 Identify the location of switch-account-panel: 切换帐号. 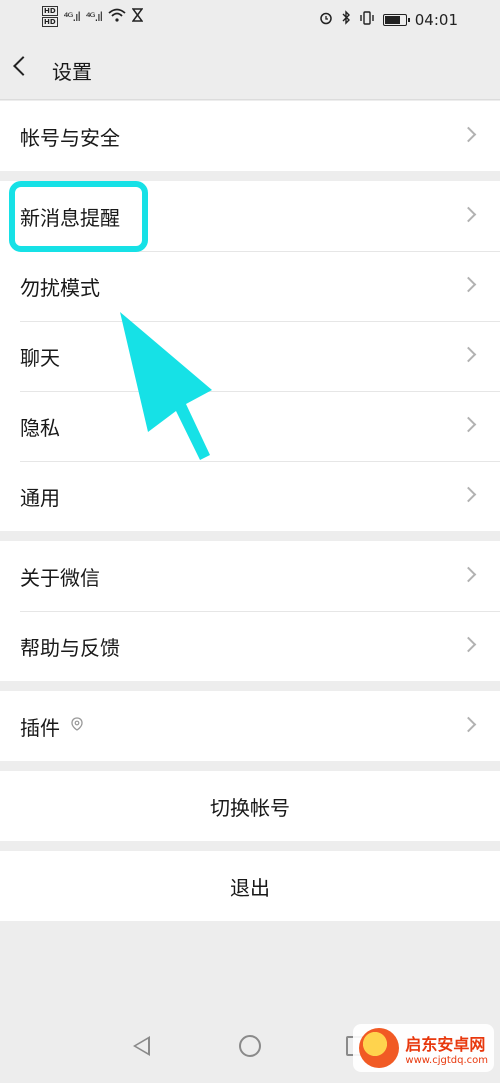
(250, 806).